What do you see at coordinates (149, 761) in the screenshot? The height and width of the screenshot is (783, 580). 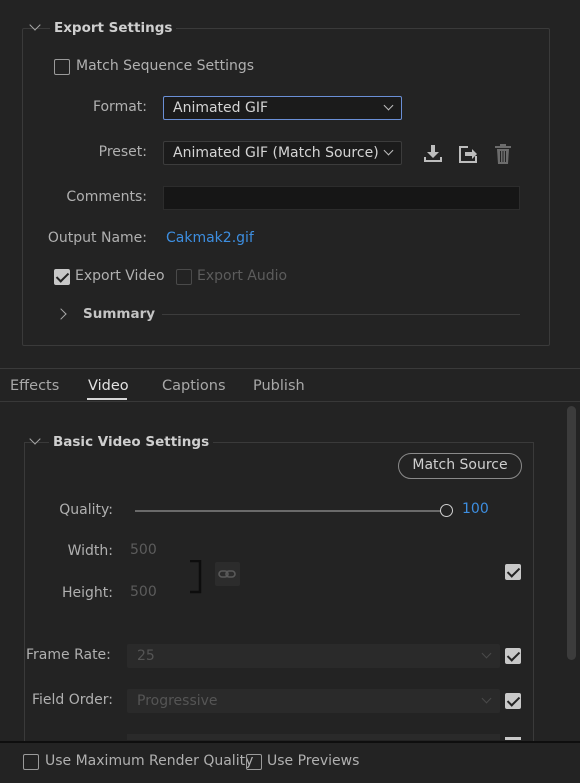 I see `max-render-quality-label: Use Maximum Render Quality` at bounding box center [149, 761].